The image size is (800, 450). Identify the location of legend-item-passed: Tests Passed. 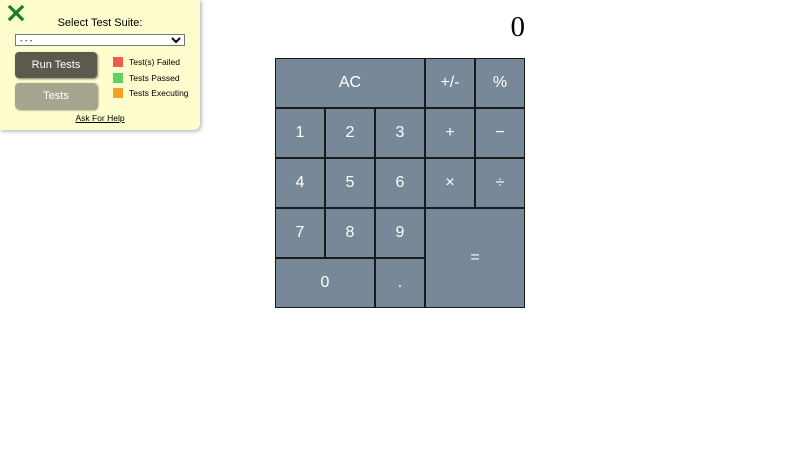
(151, 77).